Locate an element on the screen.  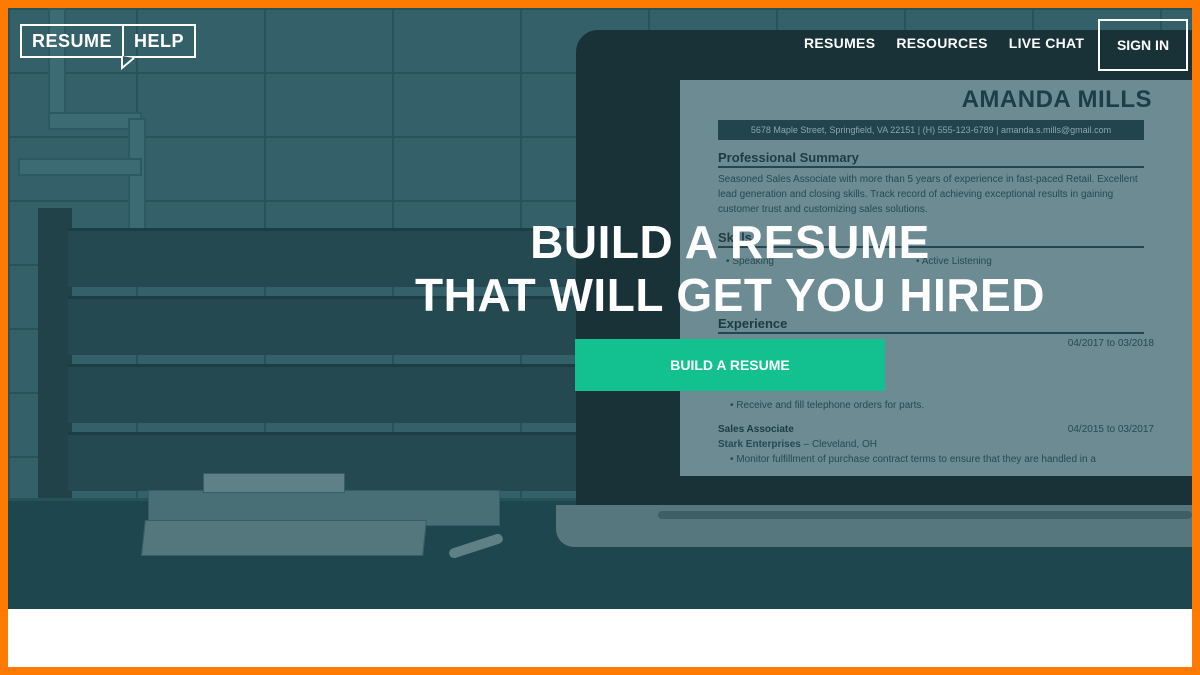
nav-live-chat: LIVE CHAT is located at coordinates (1047, 43).